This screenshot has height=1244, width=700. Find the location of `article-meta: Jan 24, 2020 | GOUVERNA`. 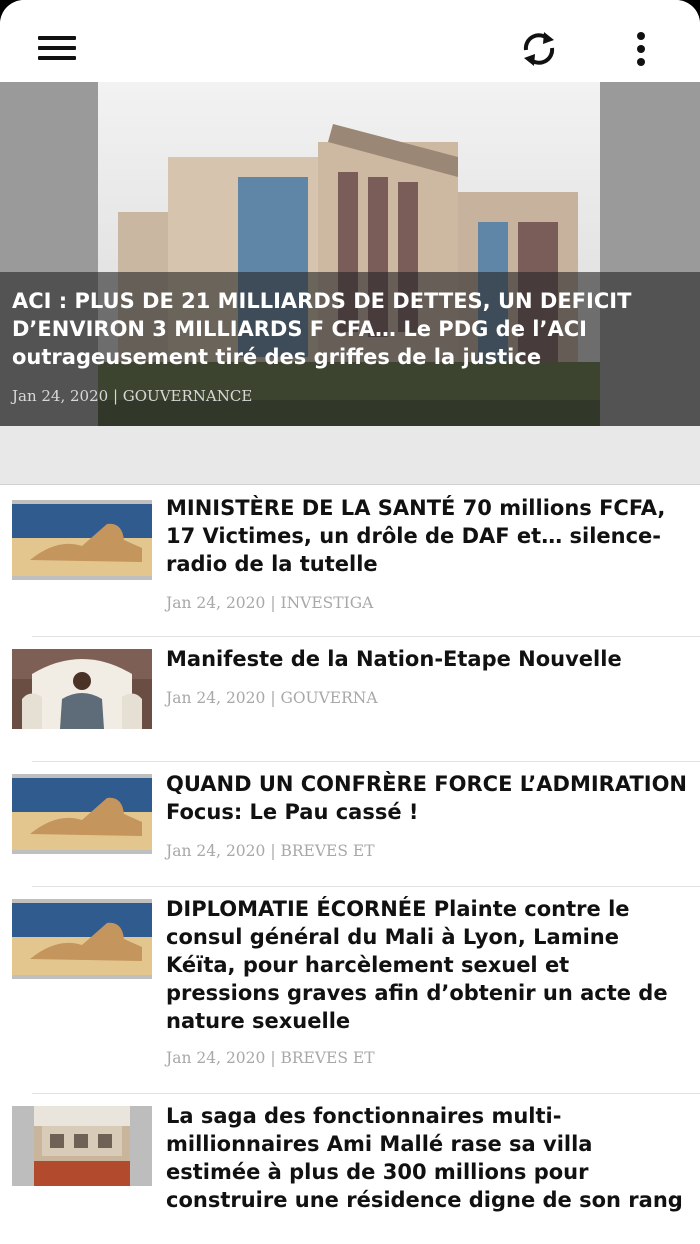

article-meta: Jan 24, 2020 | GOUVERNA is located at coordinates (272, 698).